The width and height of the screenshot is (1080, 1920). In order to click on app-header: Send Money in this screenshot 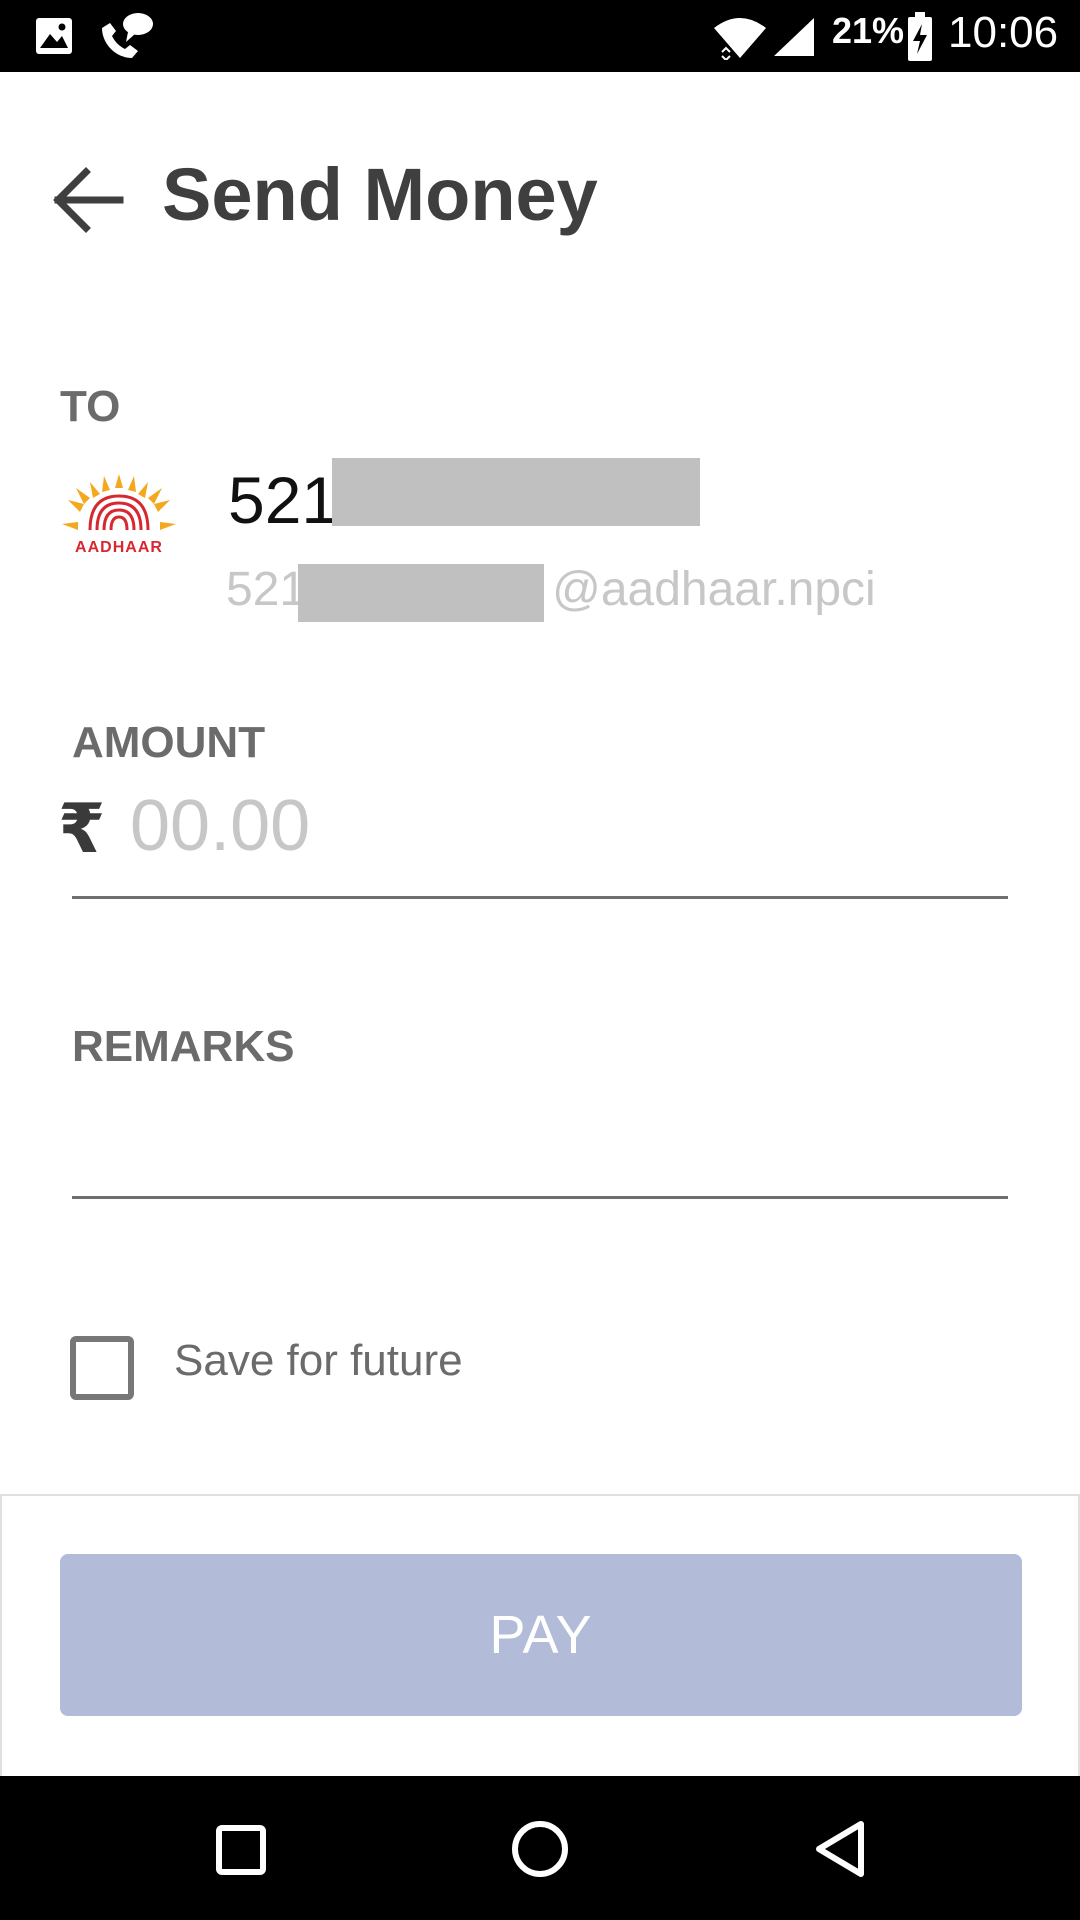, I will do `click(540, 192)`.